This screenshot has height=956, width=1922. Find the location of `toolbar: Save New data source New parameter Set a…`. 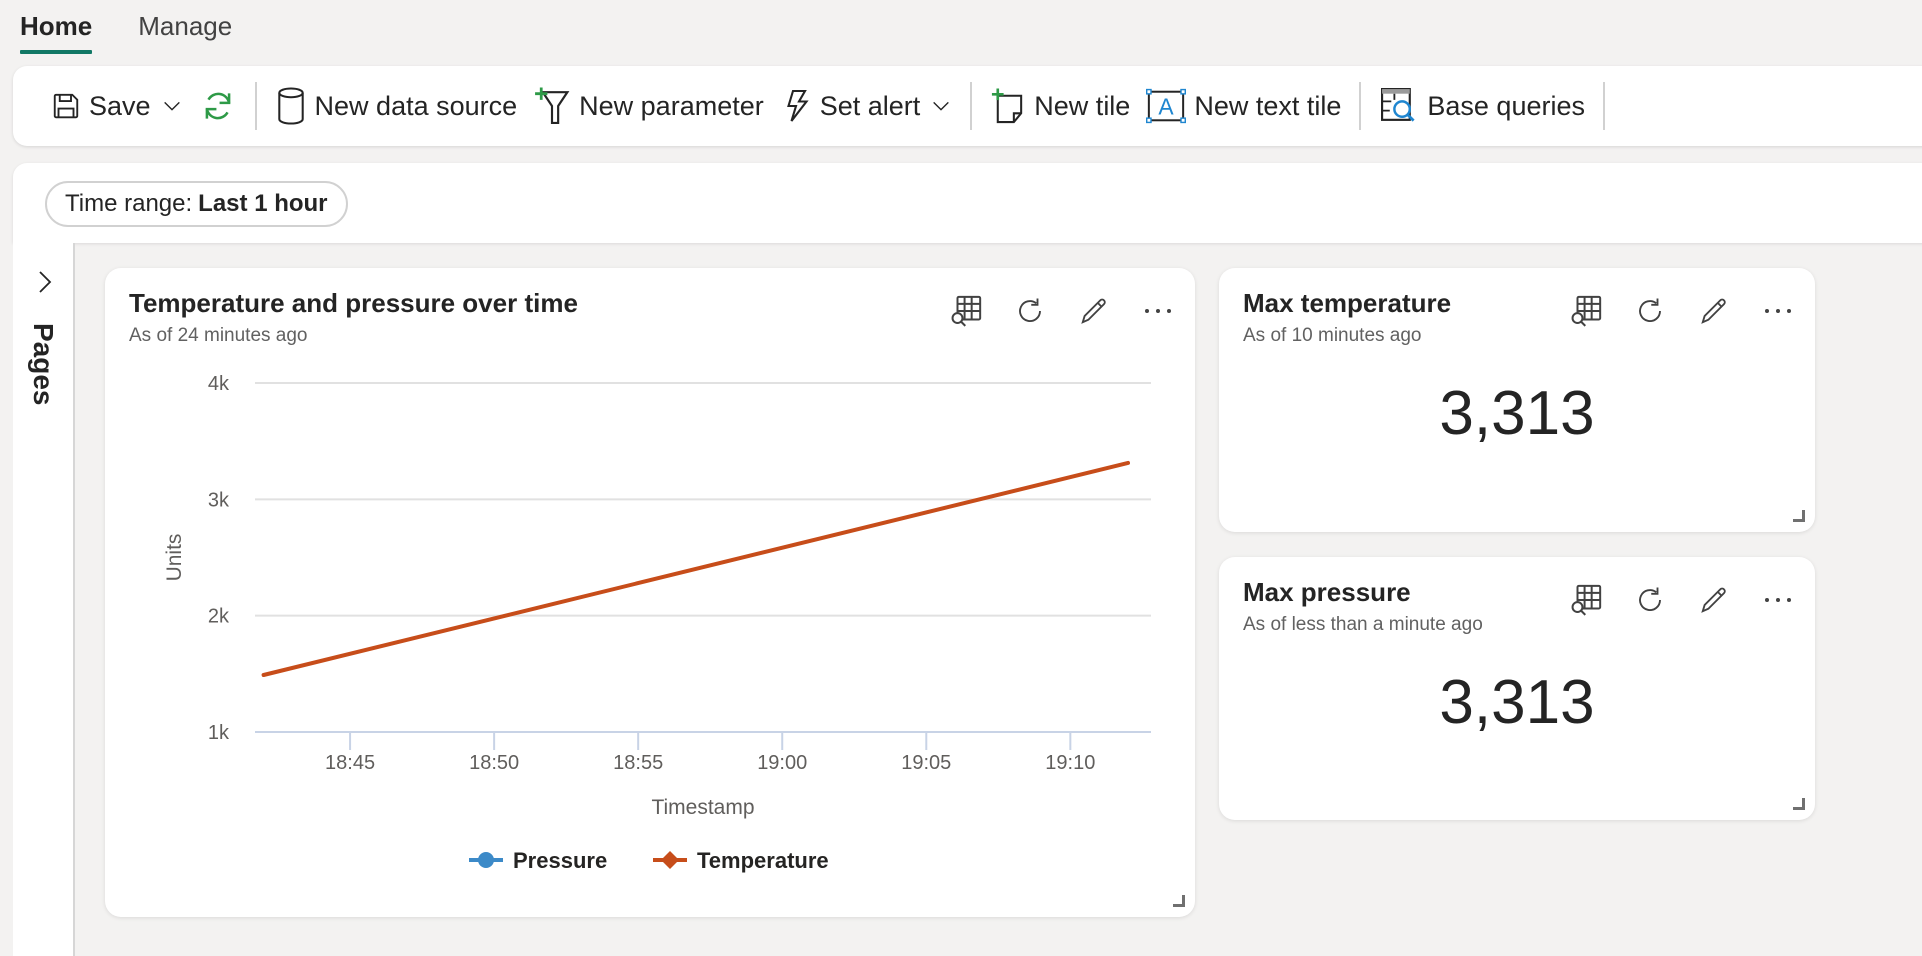

toolbar: Save New data source New parameter Set a… is located at coordinates (967, 106).